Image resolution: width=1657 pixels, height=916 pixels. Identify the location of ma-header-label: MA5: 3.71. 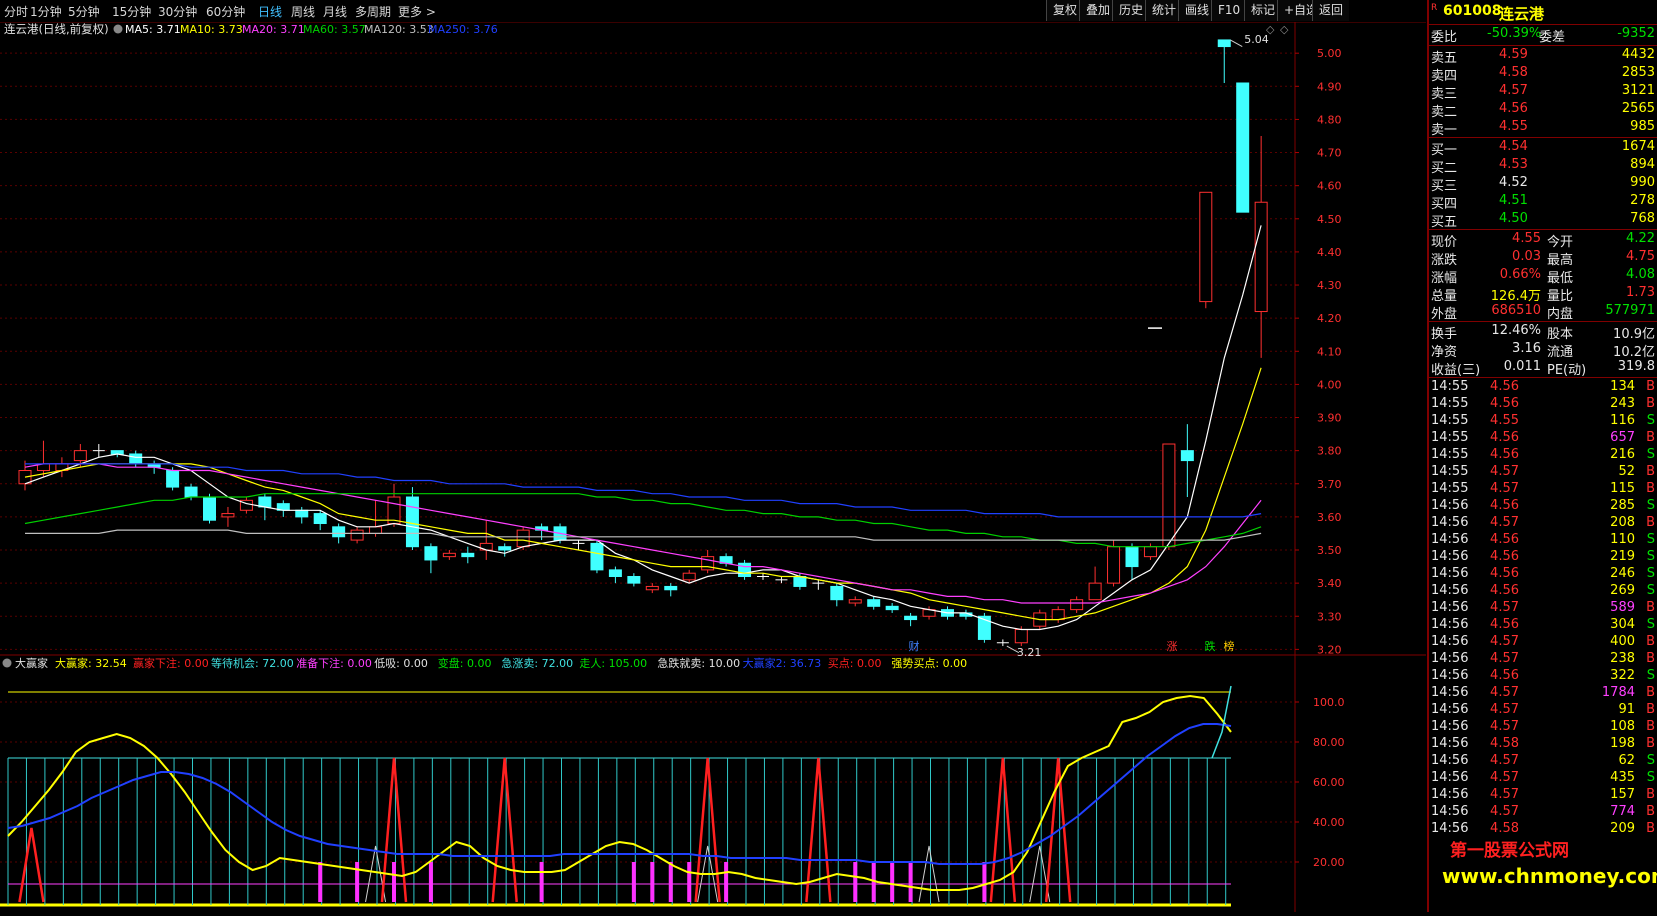
(153, 29).